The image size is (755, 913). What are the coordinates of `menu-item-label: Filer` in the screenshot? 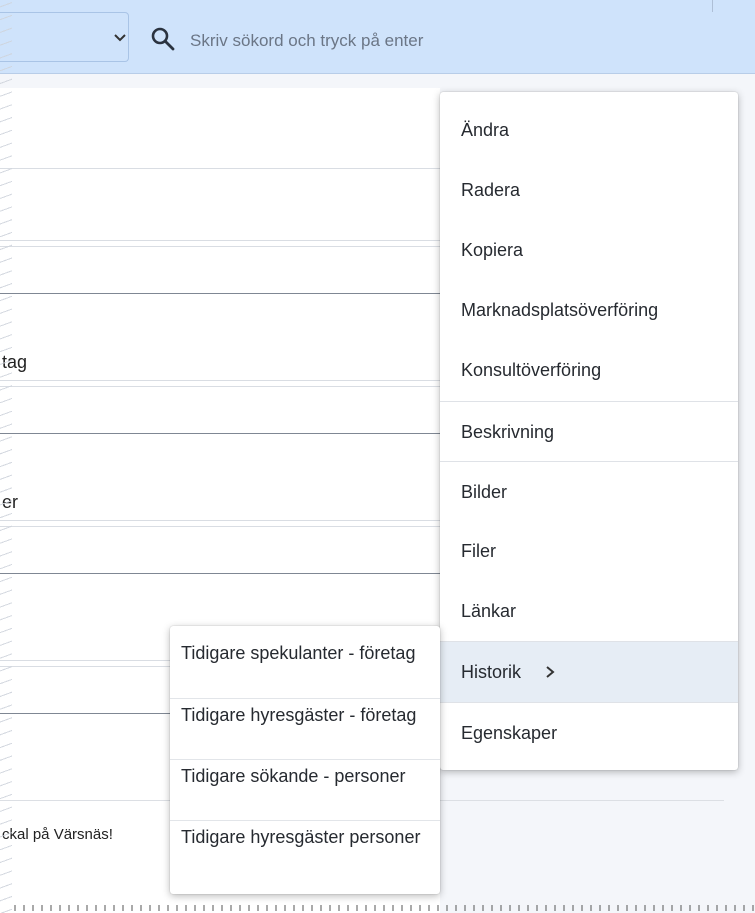 It's located at (478, 550).